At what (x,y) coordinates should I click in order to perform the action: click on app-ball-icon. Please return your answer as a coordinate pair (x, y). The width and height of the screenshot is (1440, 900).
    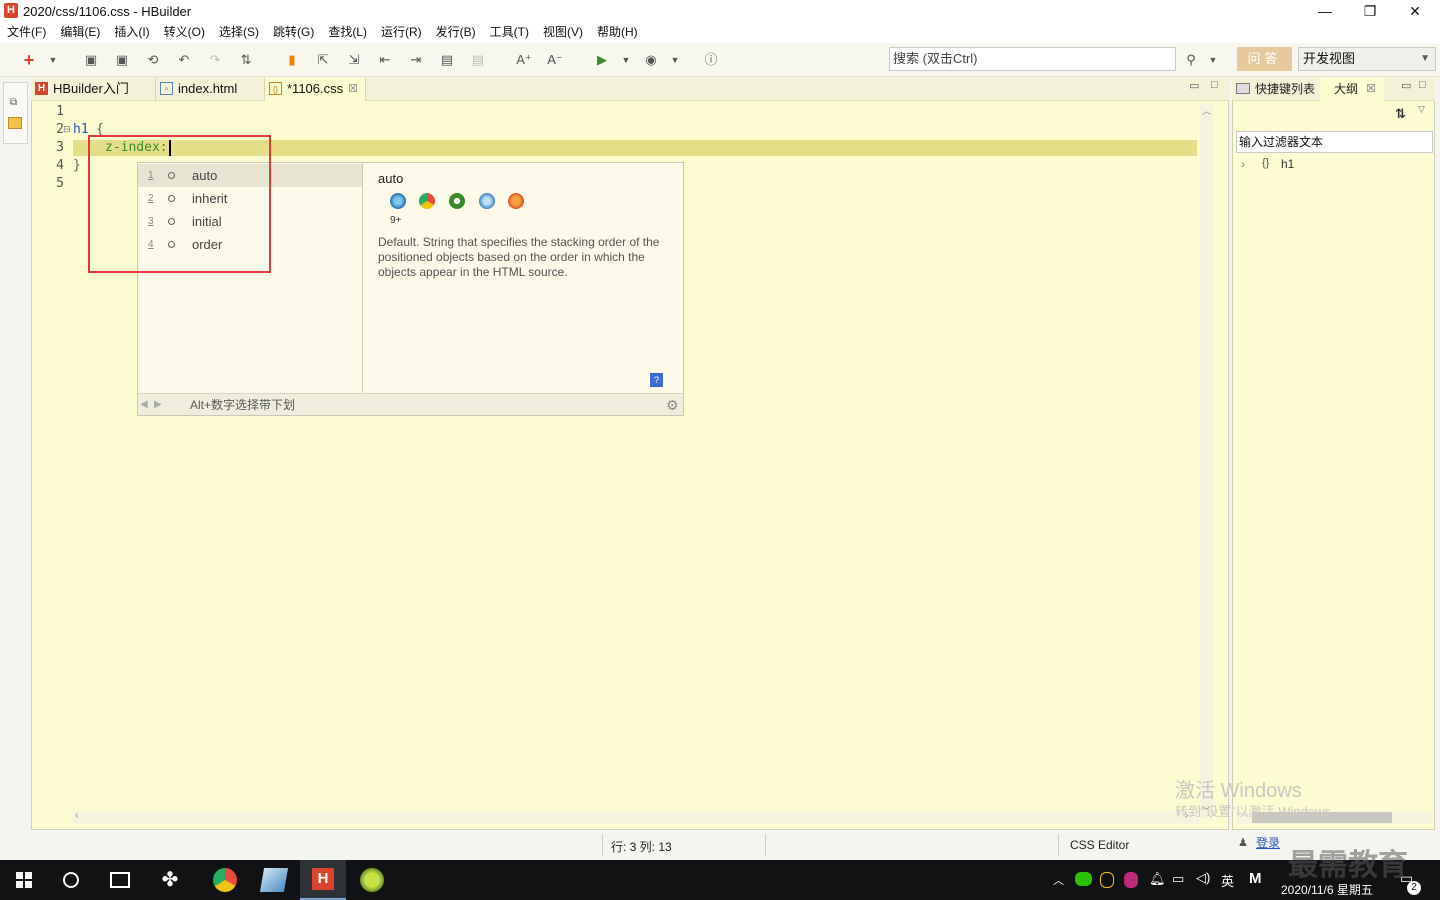
    Looking at the image, I should click on (372, 880).